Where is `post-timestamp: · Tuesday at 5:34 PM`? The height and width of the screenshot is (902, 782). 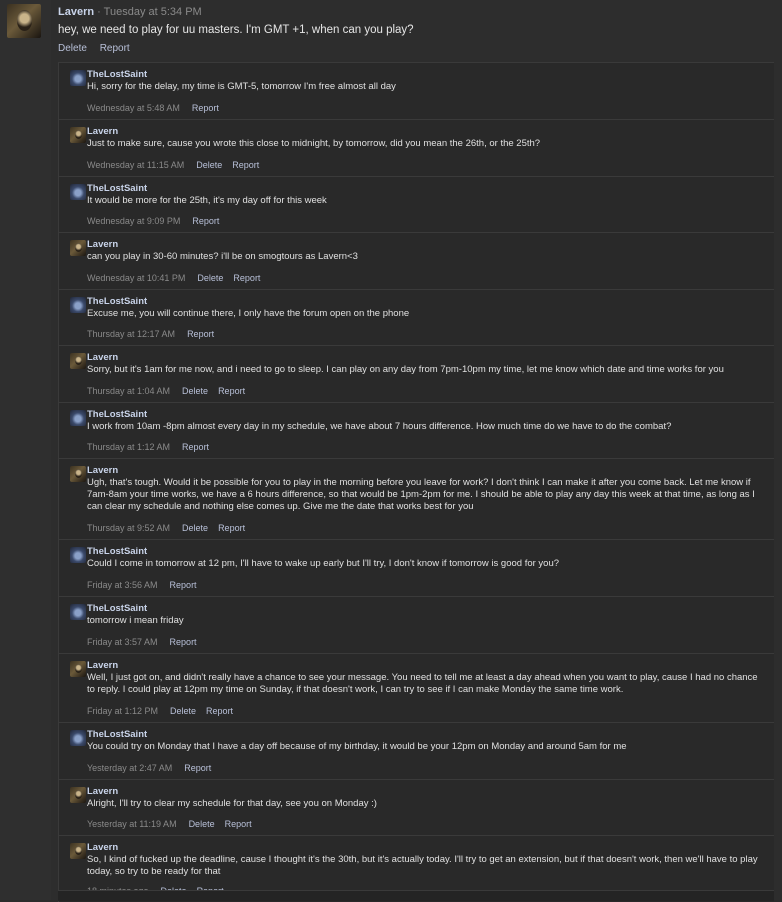
post-timestamp: · Tuesday at 5:34 PM is located at coordinates (149, 12).